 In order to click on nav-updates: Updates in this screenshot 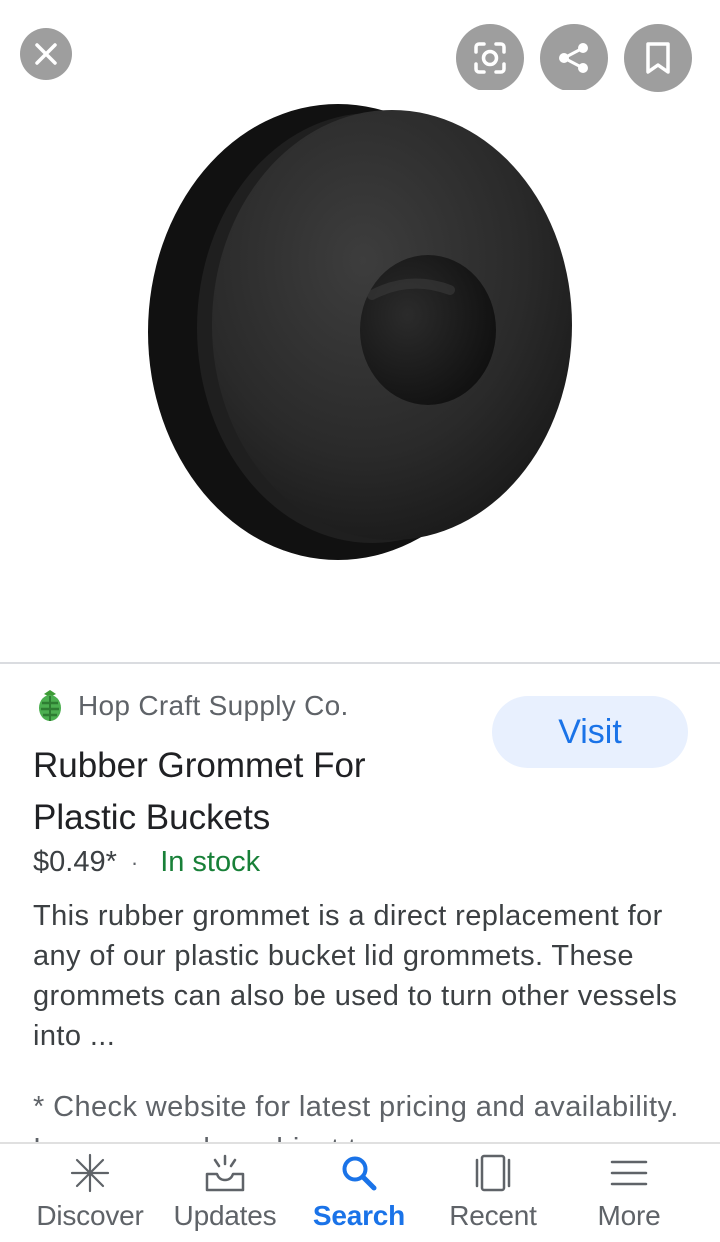, I will do `click(225, 1193)`.